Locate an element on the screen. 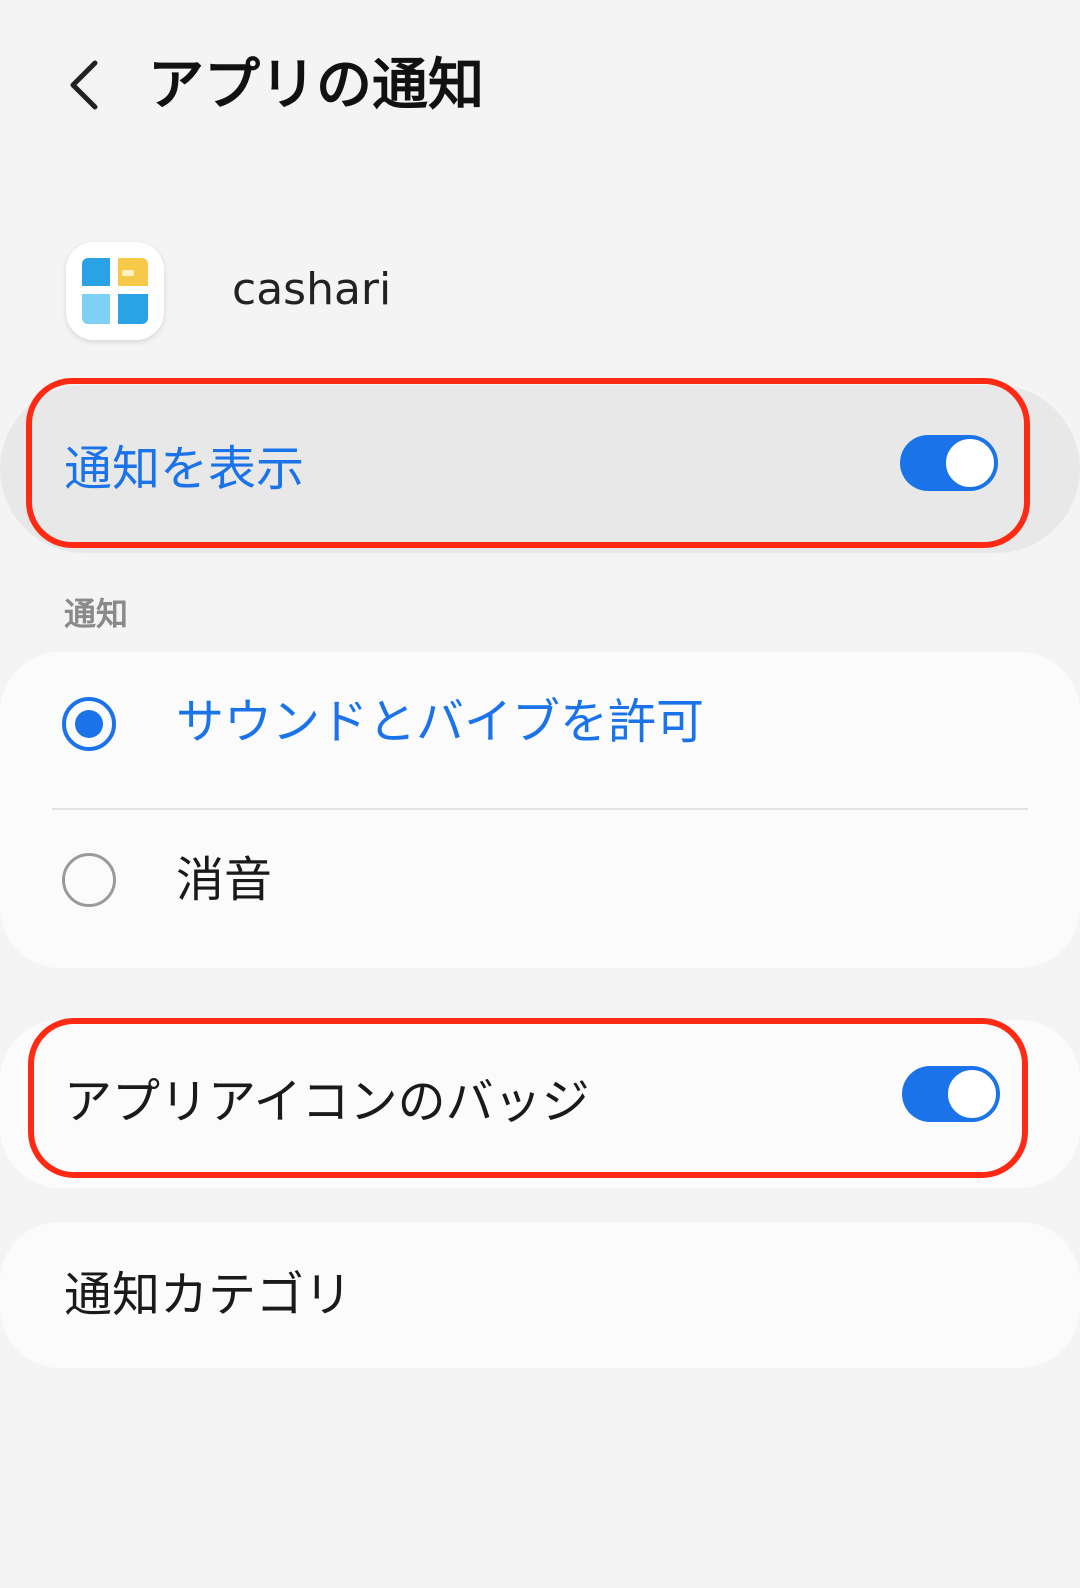 This screenshot has height=1588, width=1080. show-notifications-row: 通知を表示 is located at coordinates (540, 469).